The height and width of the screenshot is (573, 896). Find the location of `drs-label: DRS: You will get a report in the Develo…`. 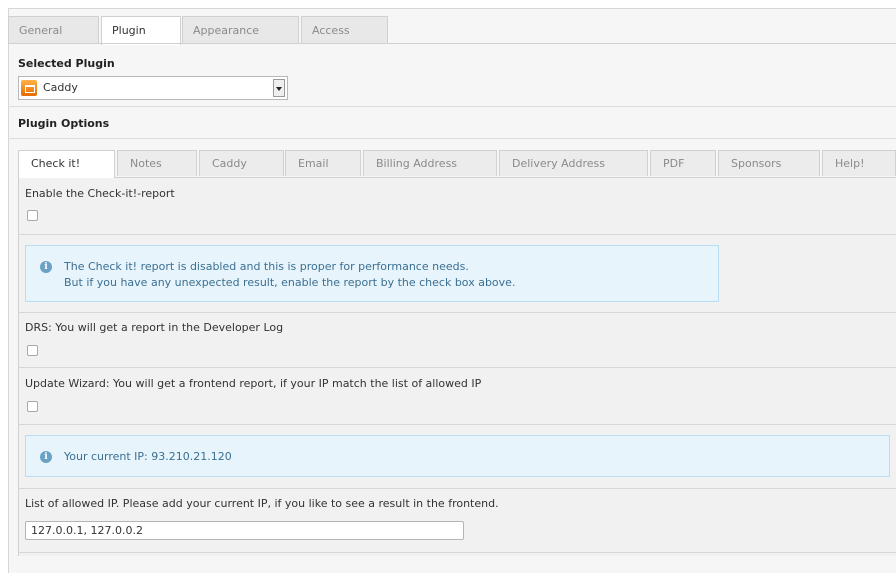

drs-label: DRS: You will get a report in the Develo… is located at coordinates (154, 327).